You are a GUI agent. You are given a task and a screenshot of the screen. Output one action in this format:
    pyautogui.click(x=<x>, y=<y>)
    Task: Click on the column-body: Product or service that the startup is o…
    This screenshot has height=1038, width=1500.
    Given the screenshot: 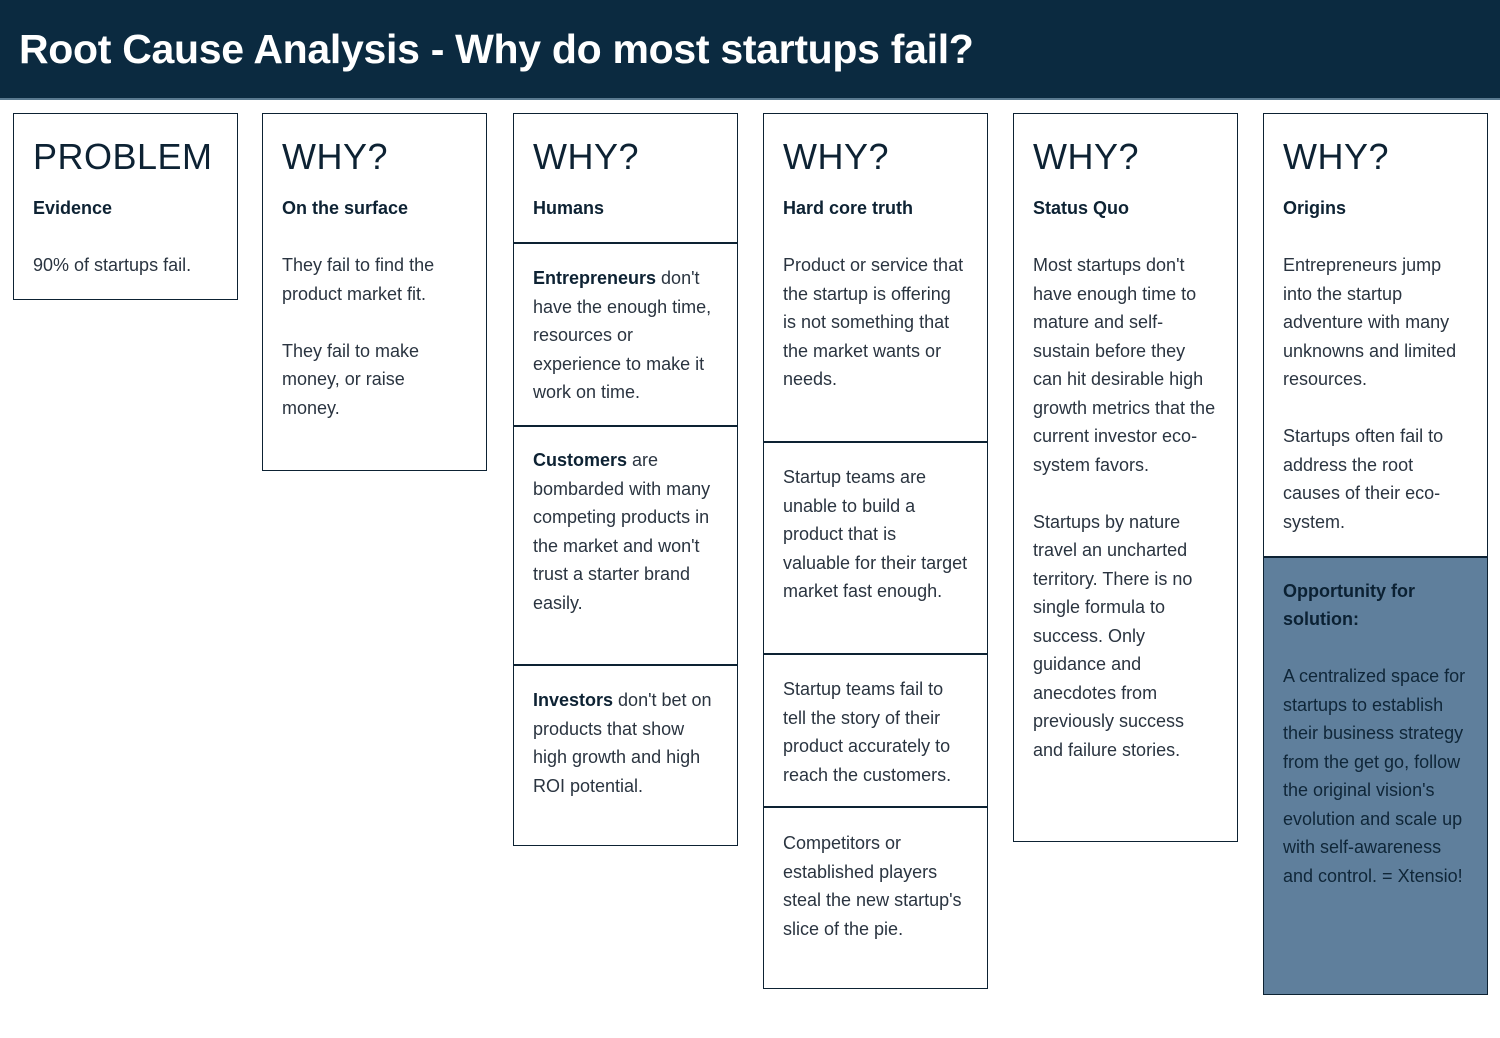 What is the action you would take?
    pyautogui.click(x=873, y=322)
    